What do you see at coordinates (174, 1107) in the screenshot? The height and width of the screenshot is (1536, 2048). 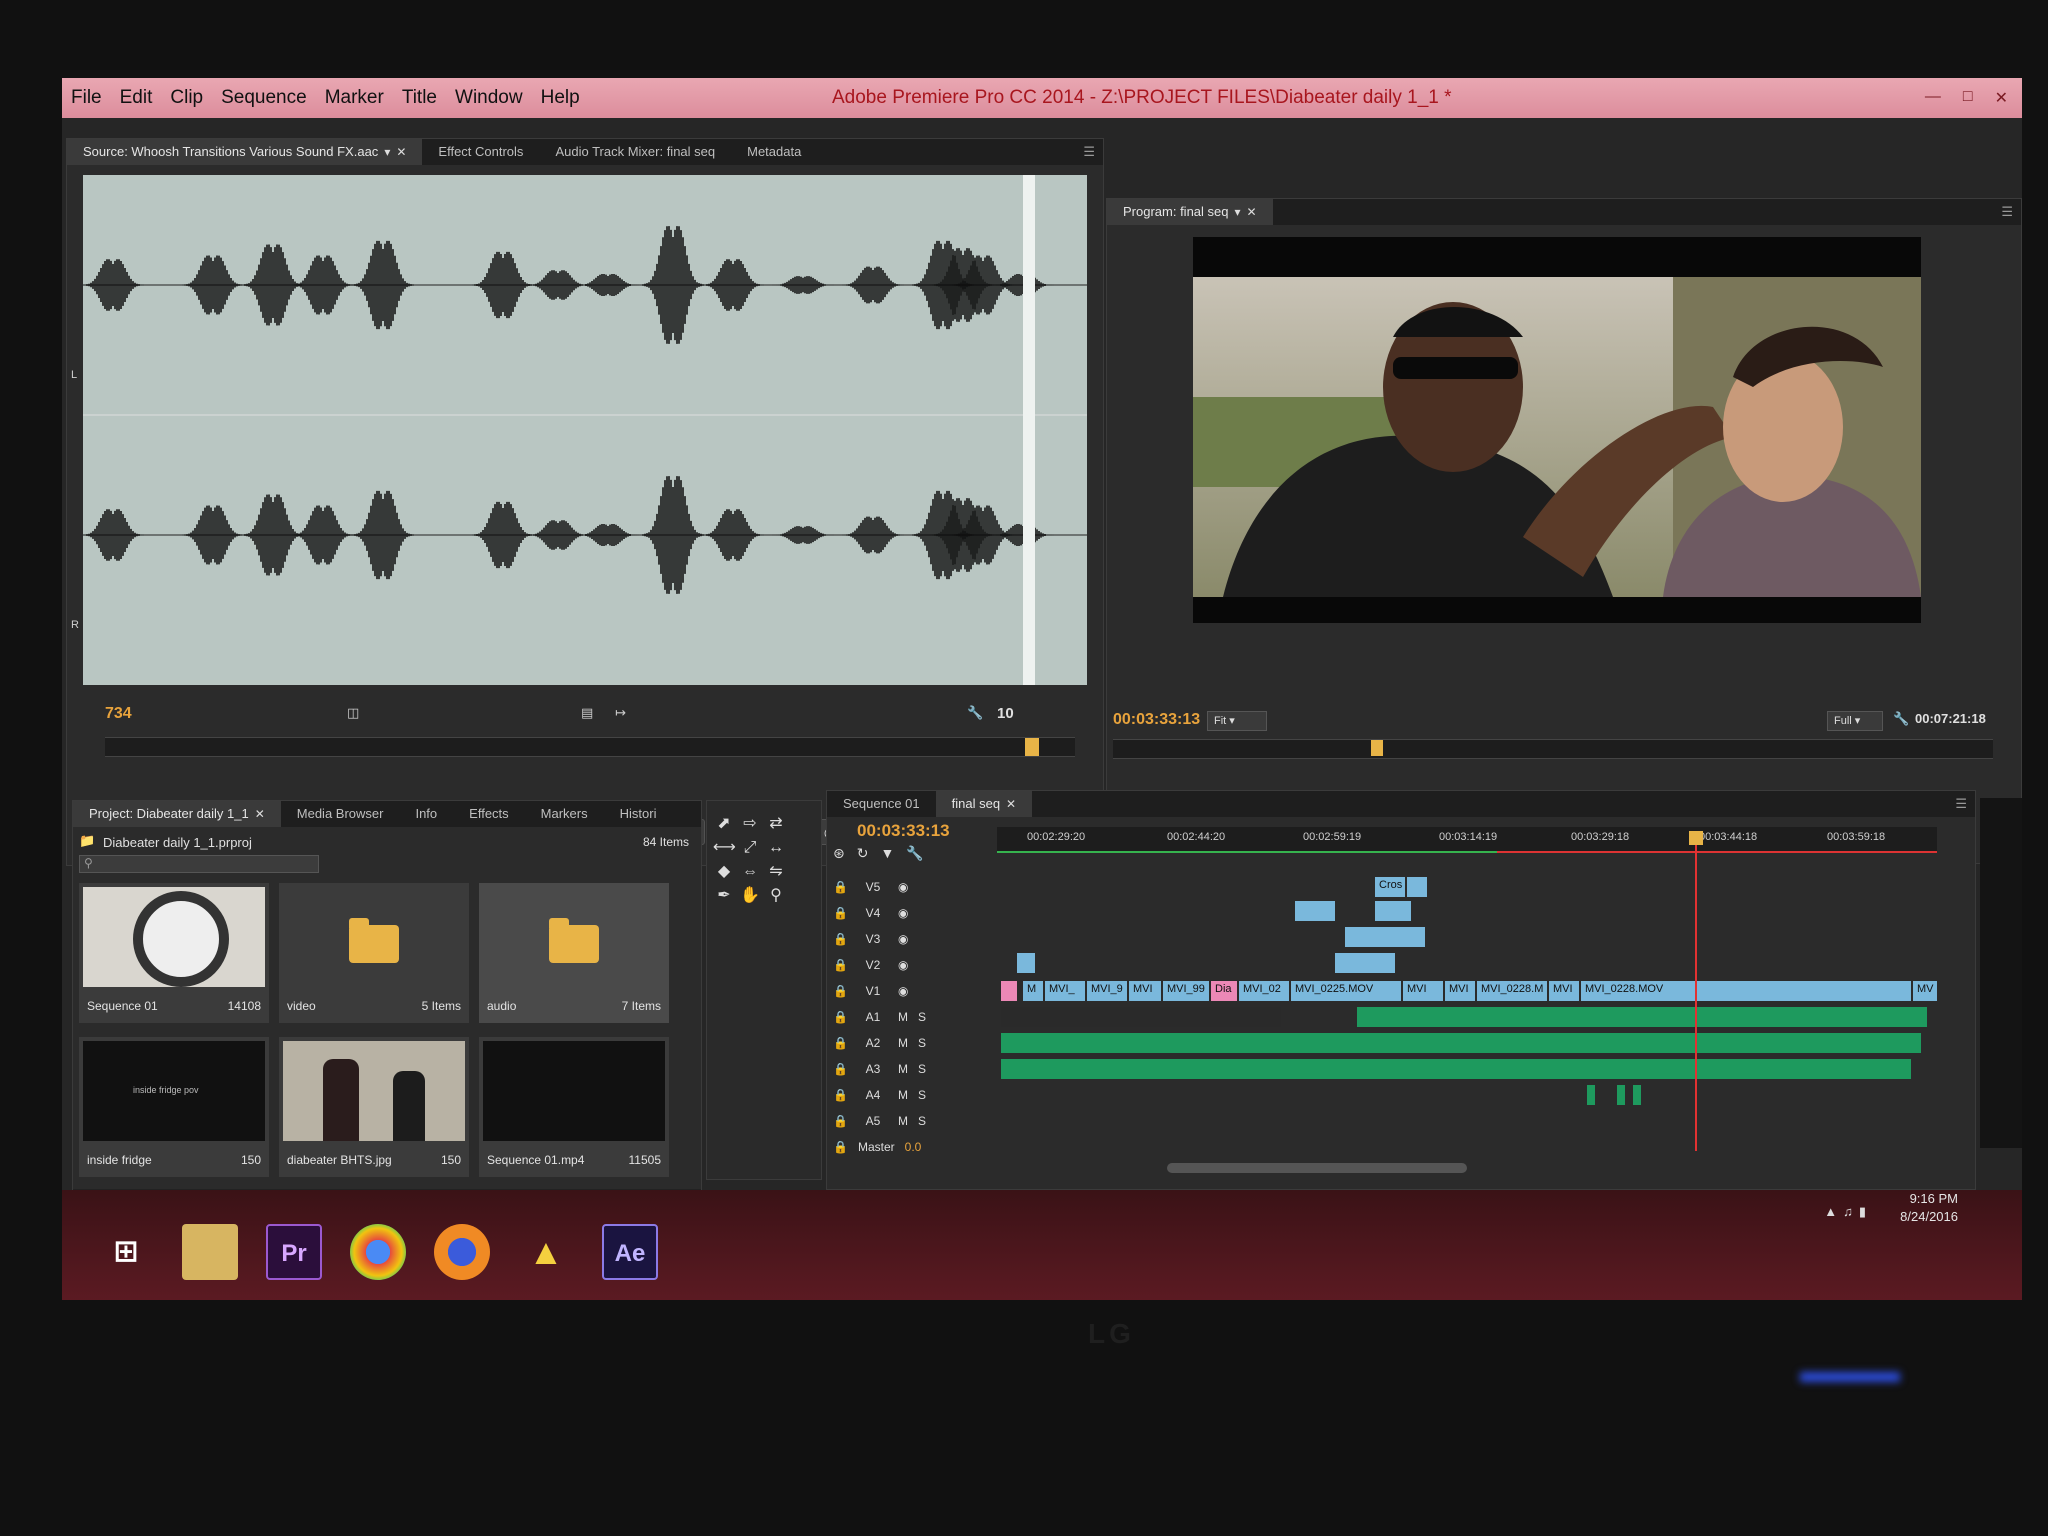 I see `bin-item-inside-fridge: inside fridge pov inside fridge 150` at bounding box center [174, 1107].